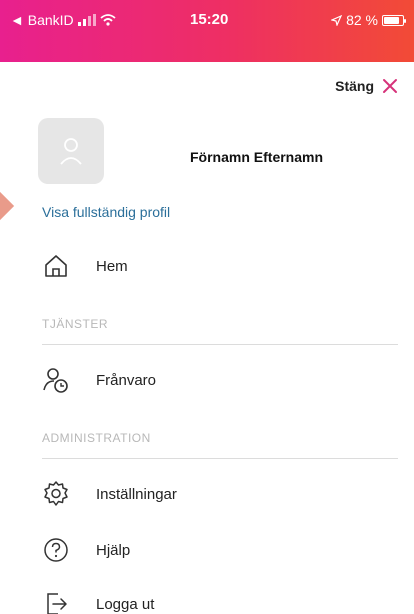 This screenshot has height=614, width=414. Describe the element at coordinates (108, 20) in the screenshot. I see `wifi-icon` at that location.